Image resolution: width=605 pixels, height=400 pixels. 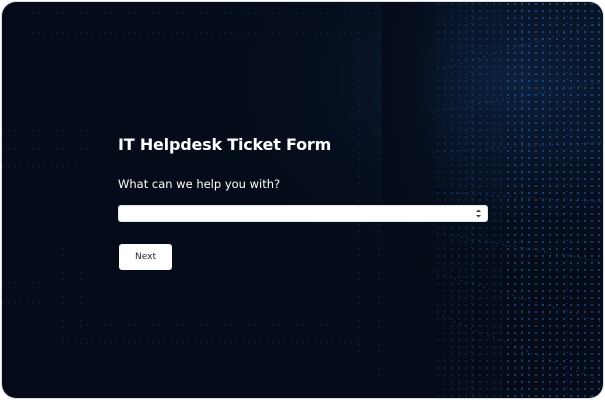 What do you see at coordinates (478, 213) in the screenshot?
I see `updown-chevron-icon` at bounding box center [478, 213].